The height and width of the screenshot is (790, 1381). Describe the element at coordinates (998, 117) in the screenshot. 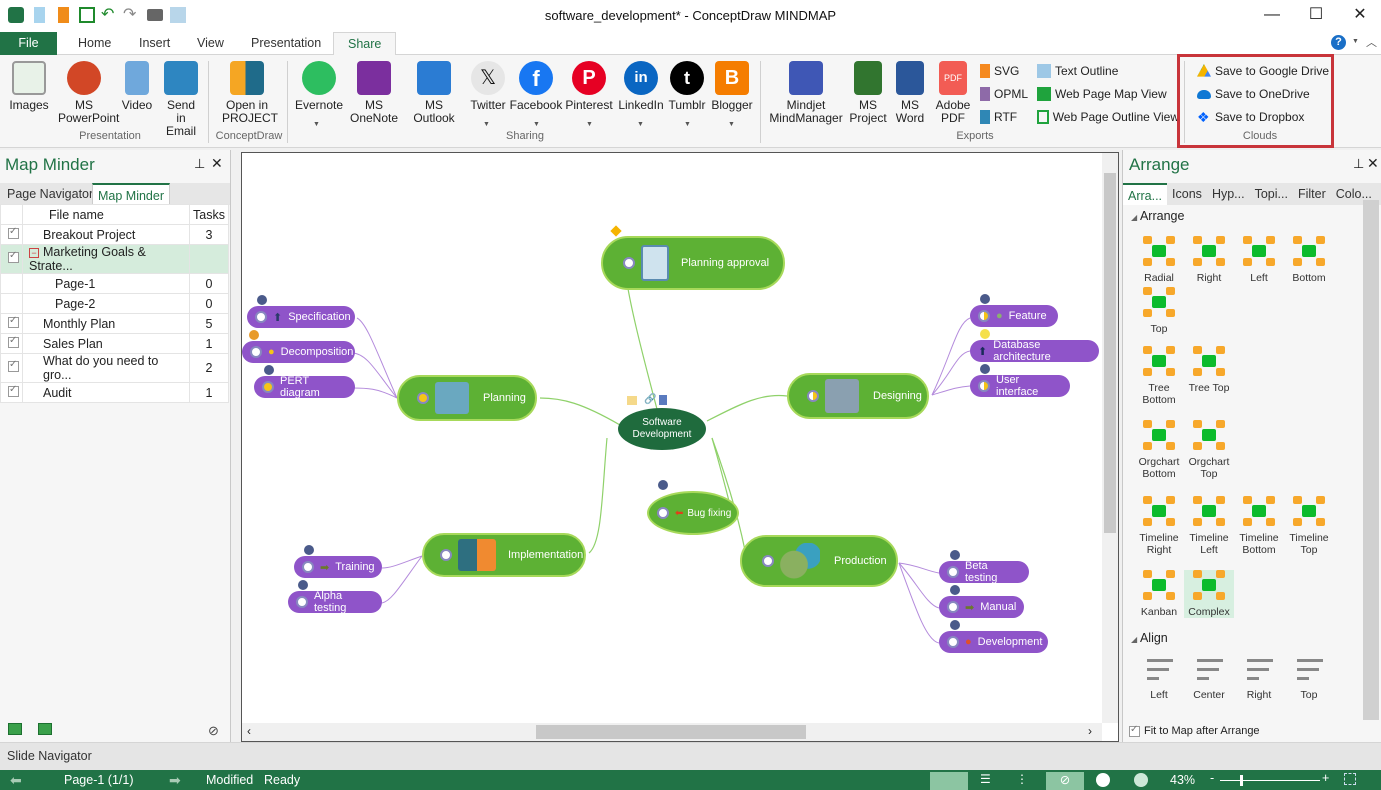

I see `rtf-button: RTF` at that location.